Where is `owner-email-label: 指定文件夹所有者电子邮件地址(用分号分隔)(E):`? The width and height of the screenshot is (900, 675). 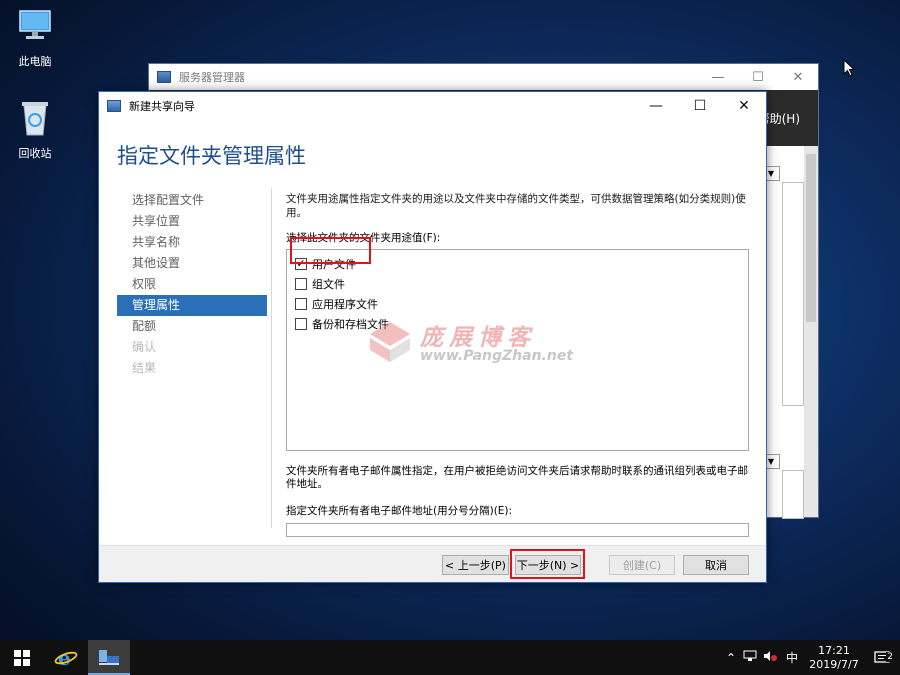 owner-email-label: 指定文件夹所有者电子邮件地址(用分号分隔)(E): is located at coordinates (399, 511).